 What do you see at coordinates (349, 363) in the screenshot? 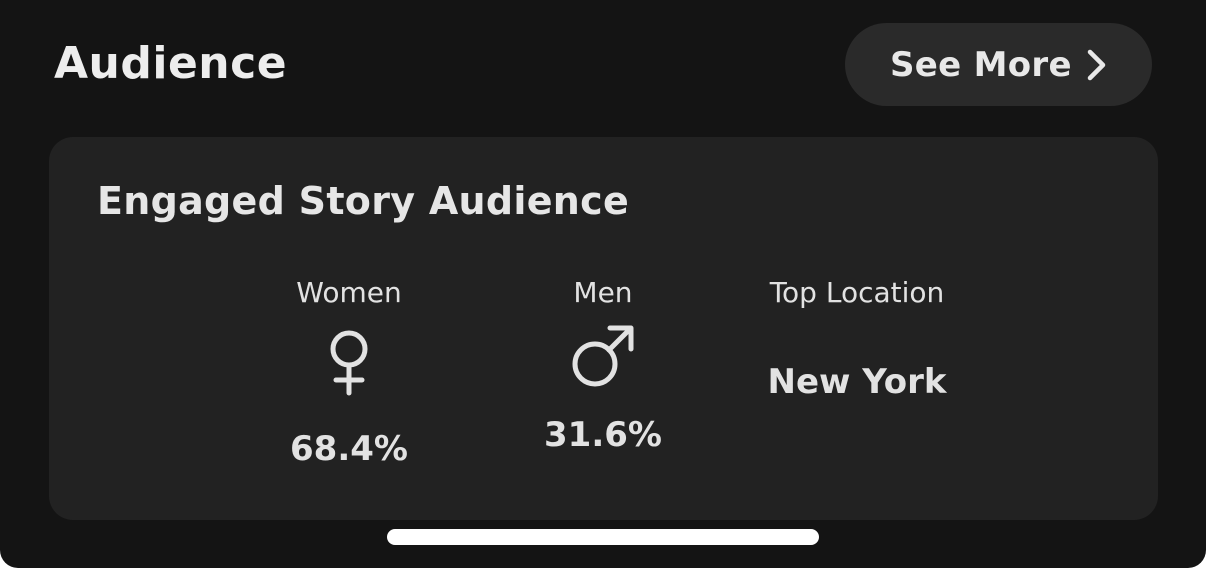
I see `female-symbol-icon` at bounding box center [349, 363].